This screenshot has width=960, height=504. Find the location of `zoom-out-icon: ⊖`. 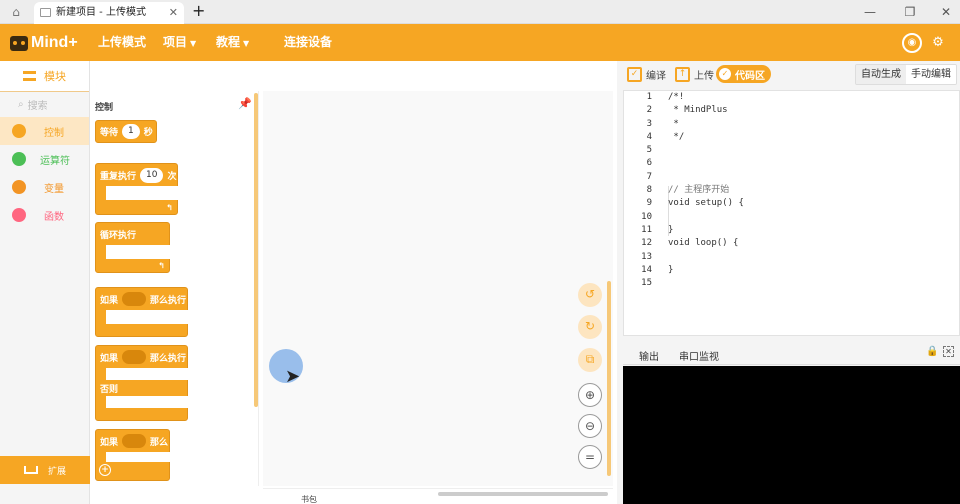

zoom-out-icon: ⊖ is located at coordinates (590, 426).